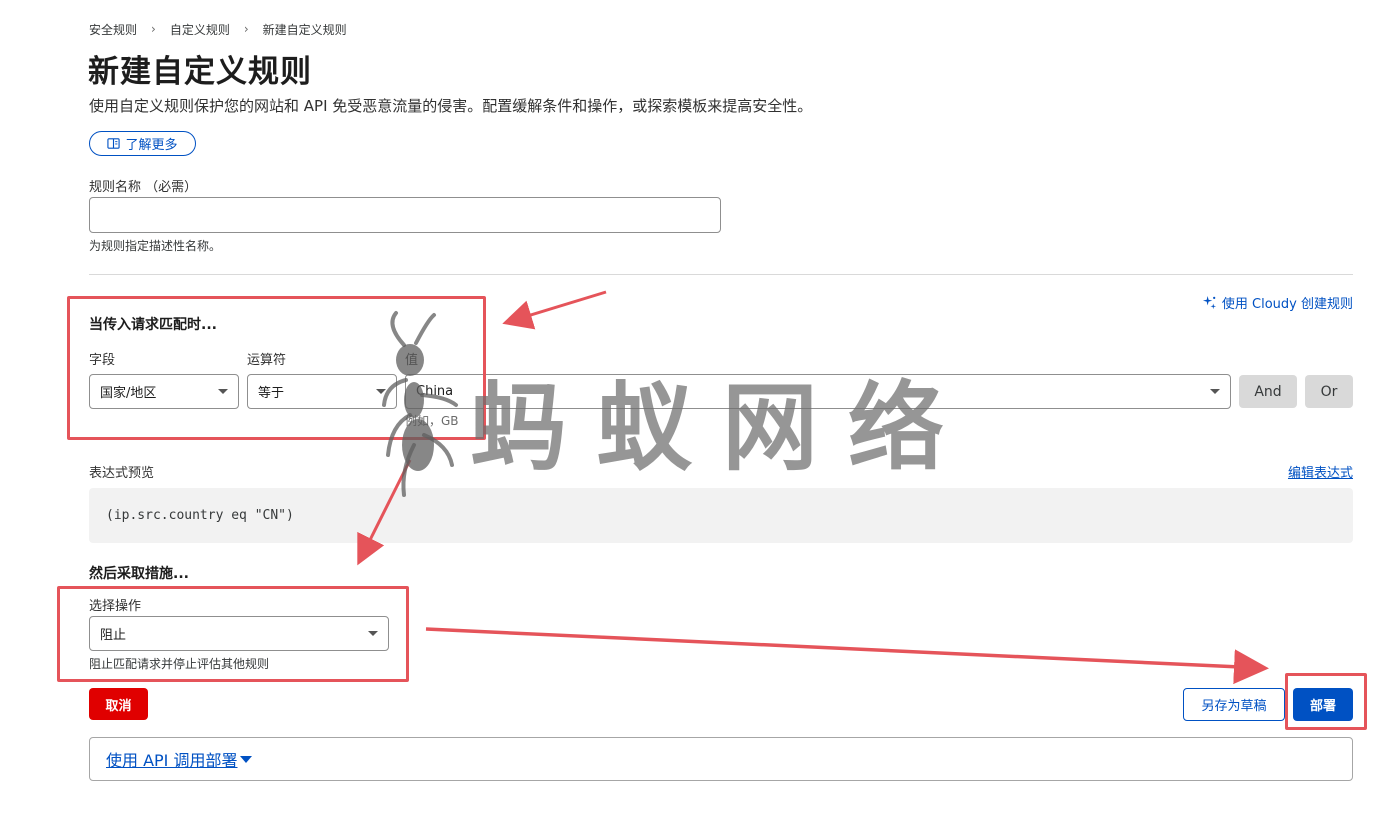 The image size is (1387, 827). What do you see at coordinates (1323, 704) in the screenshot?
I see `deploy-button: 部署` at bounding box center [1323, 704].